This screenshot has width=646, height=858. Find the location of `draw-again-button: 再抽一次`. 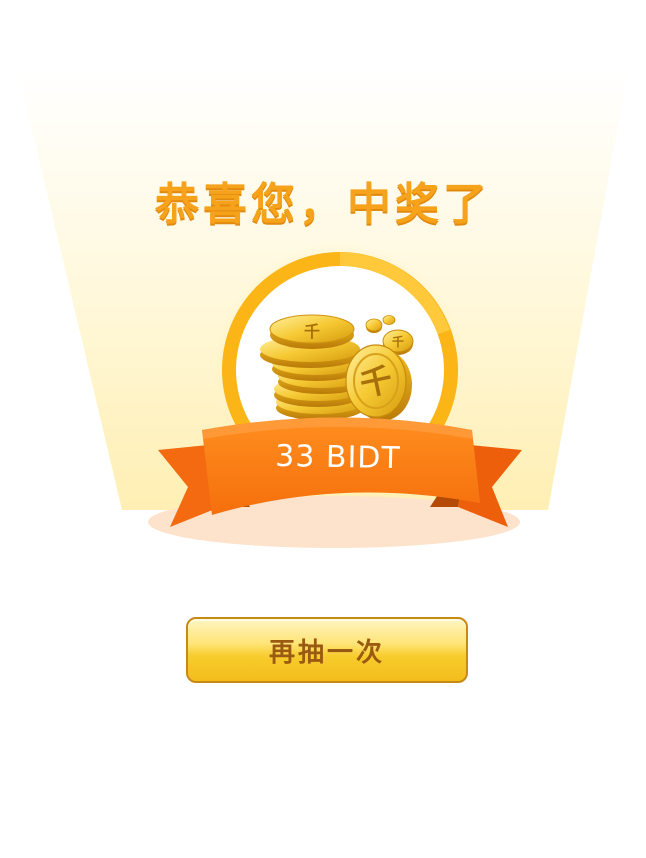

draw-again-button: 再抽一次 is located at coordinates (327, 650).